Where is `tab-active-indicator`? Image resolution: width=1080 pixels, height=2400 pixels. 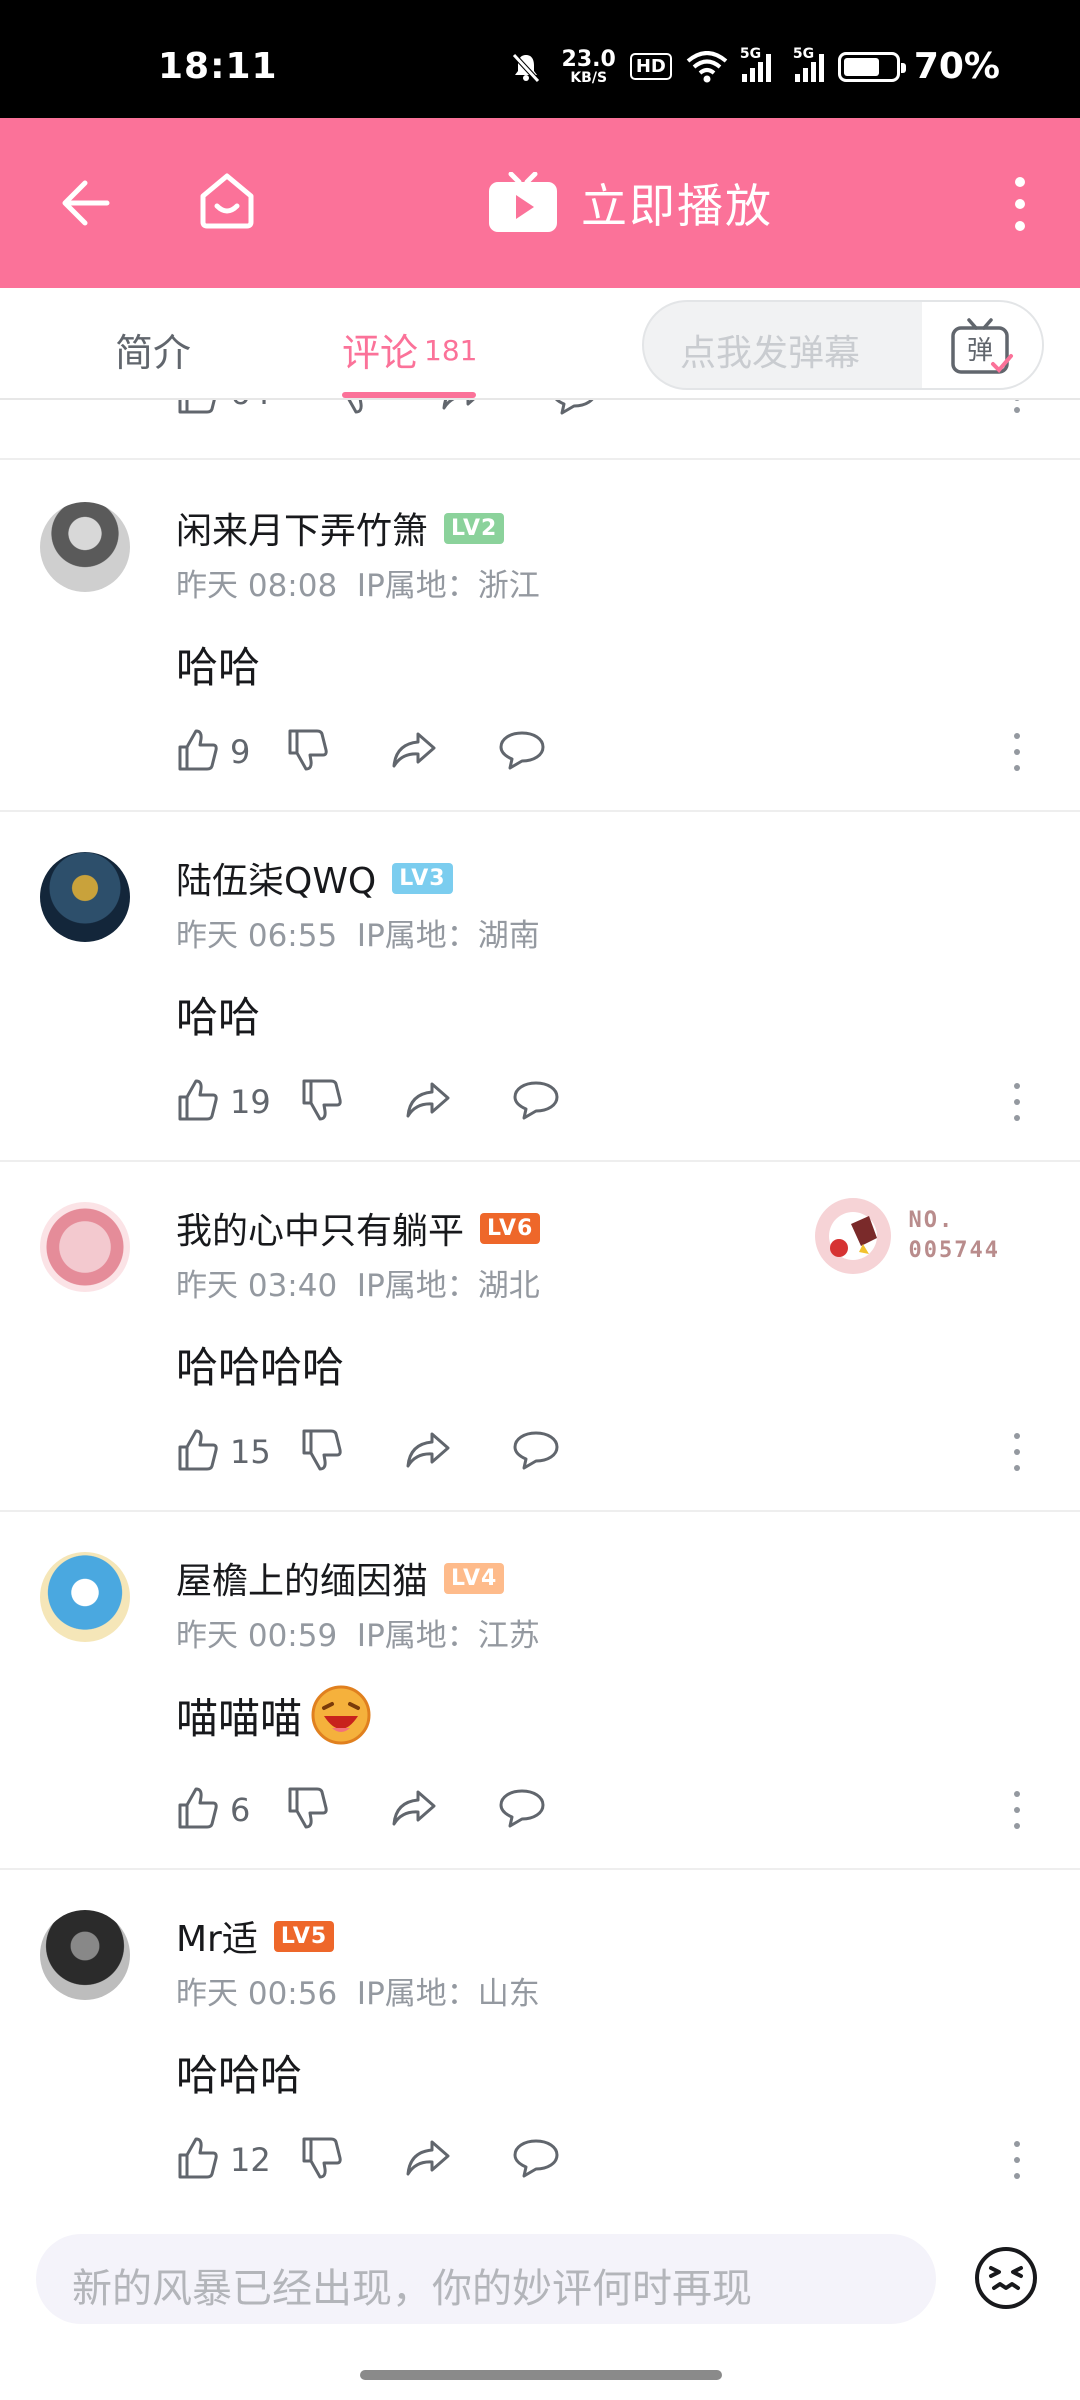
tab-active-indicator is located at coordinates (409, 395).